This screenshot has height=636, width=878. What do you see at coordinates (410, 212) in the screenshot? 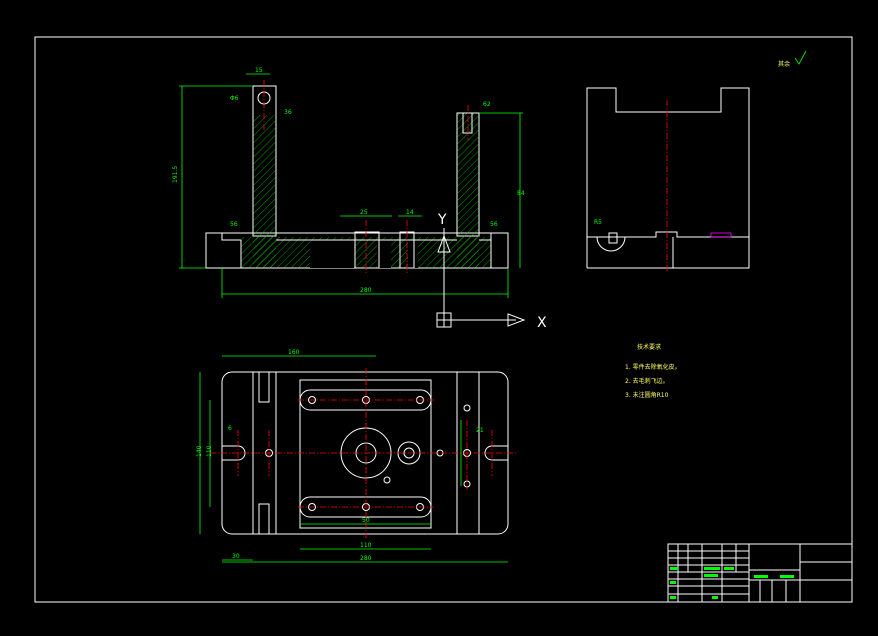
I see `svg-text: 14` at bounding box center [410, 212].